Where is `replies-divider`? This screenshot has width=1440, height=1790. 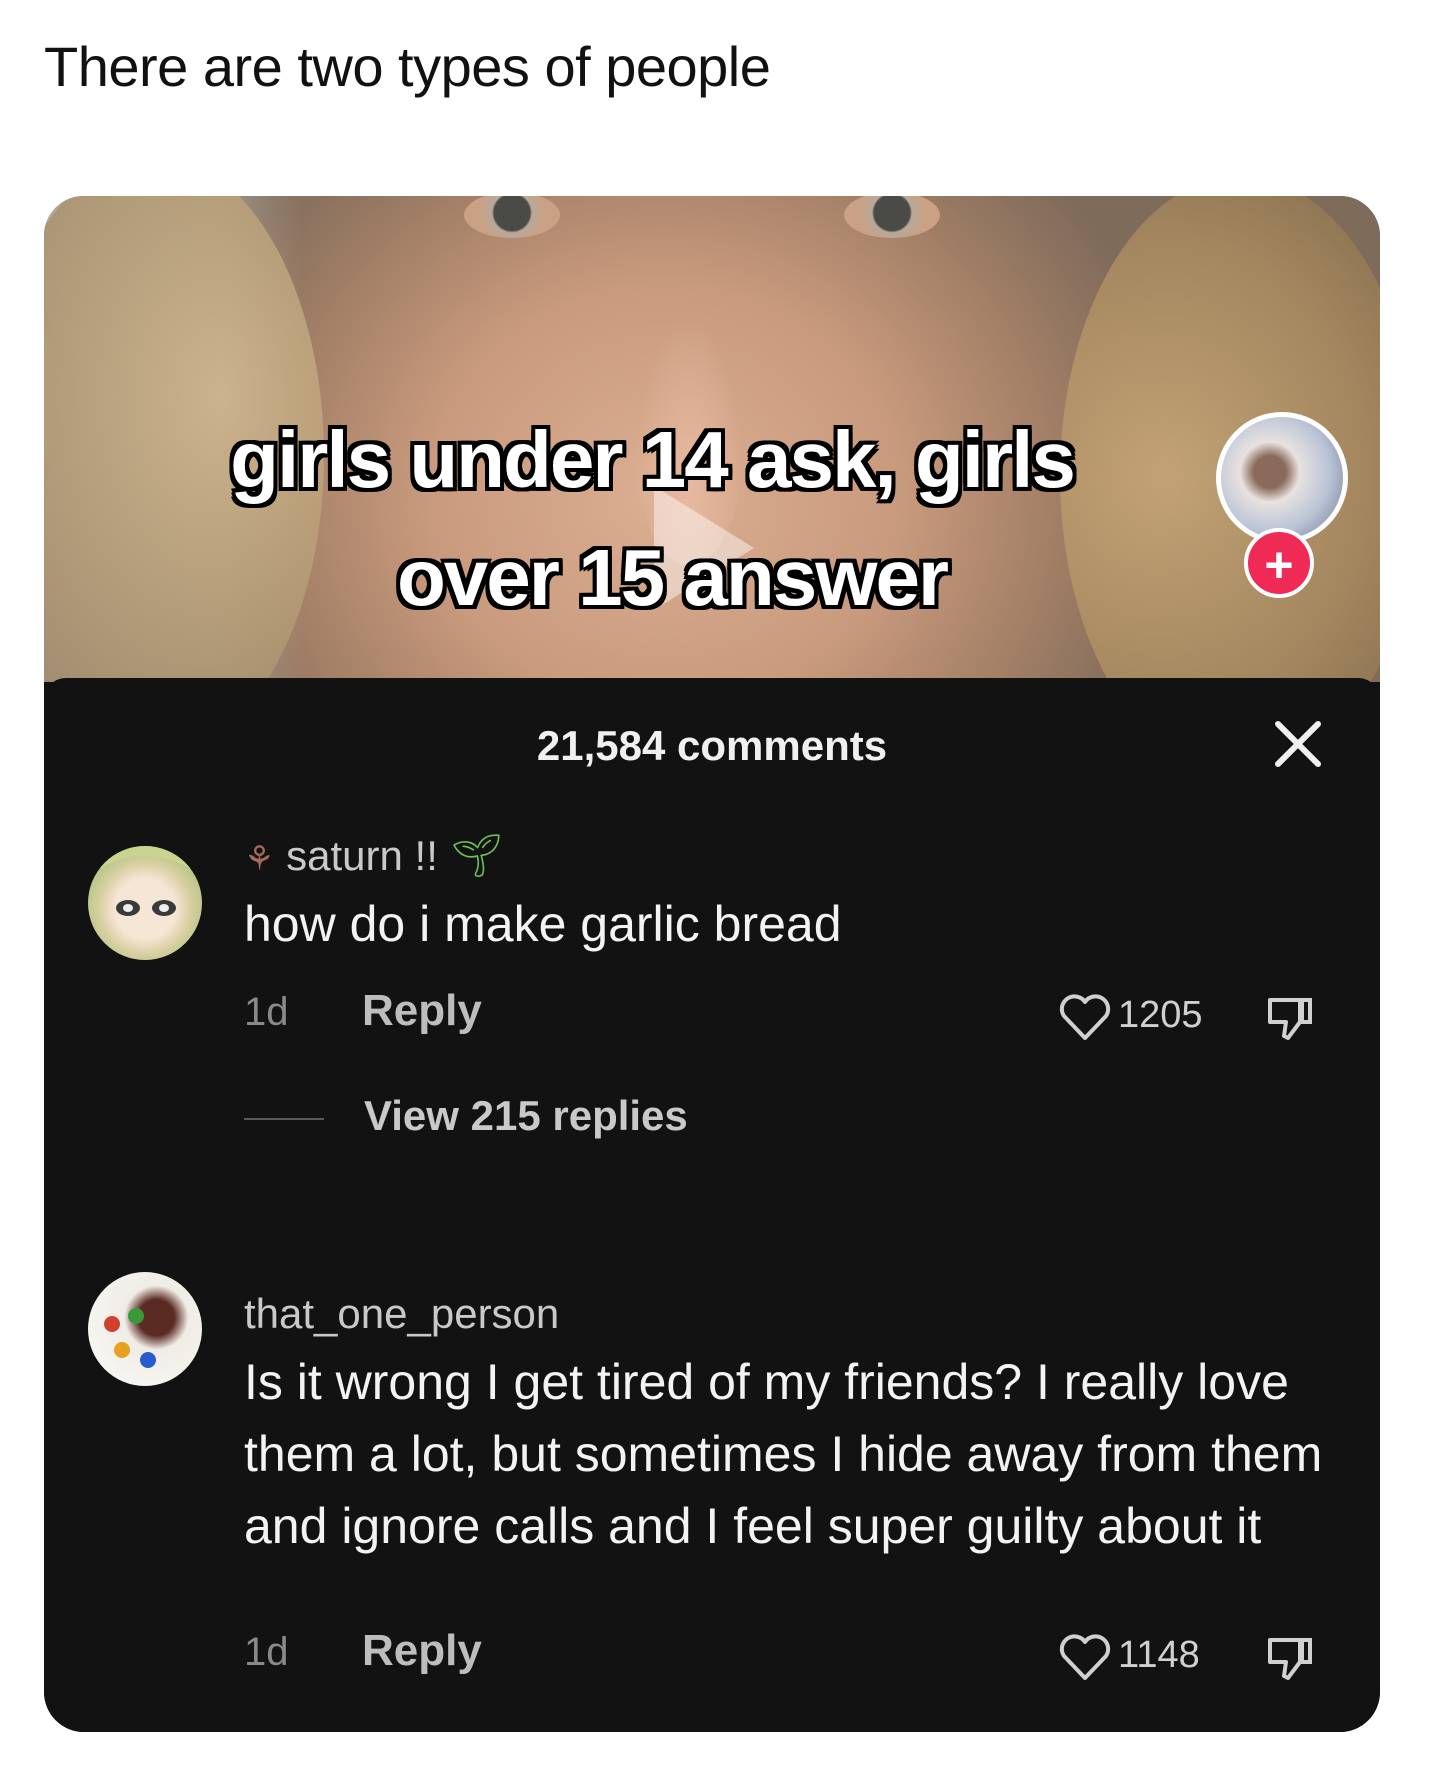
replies-divider is located at coordinates (284, 1119).